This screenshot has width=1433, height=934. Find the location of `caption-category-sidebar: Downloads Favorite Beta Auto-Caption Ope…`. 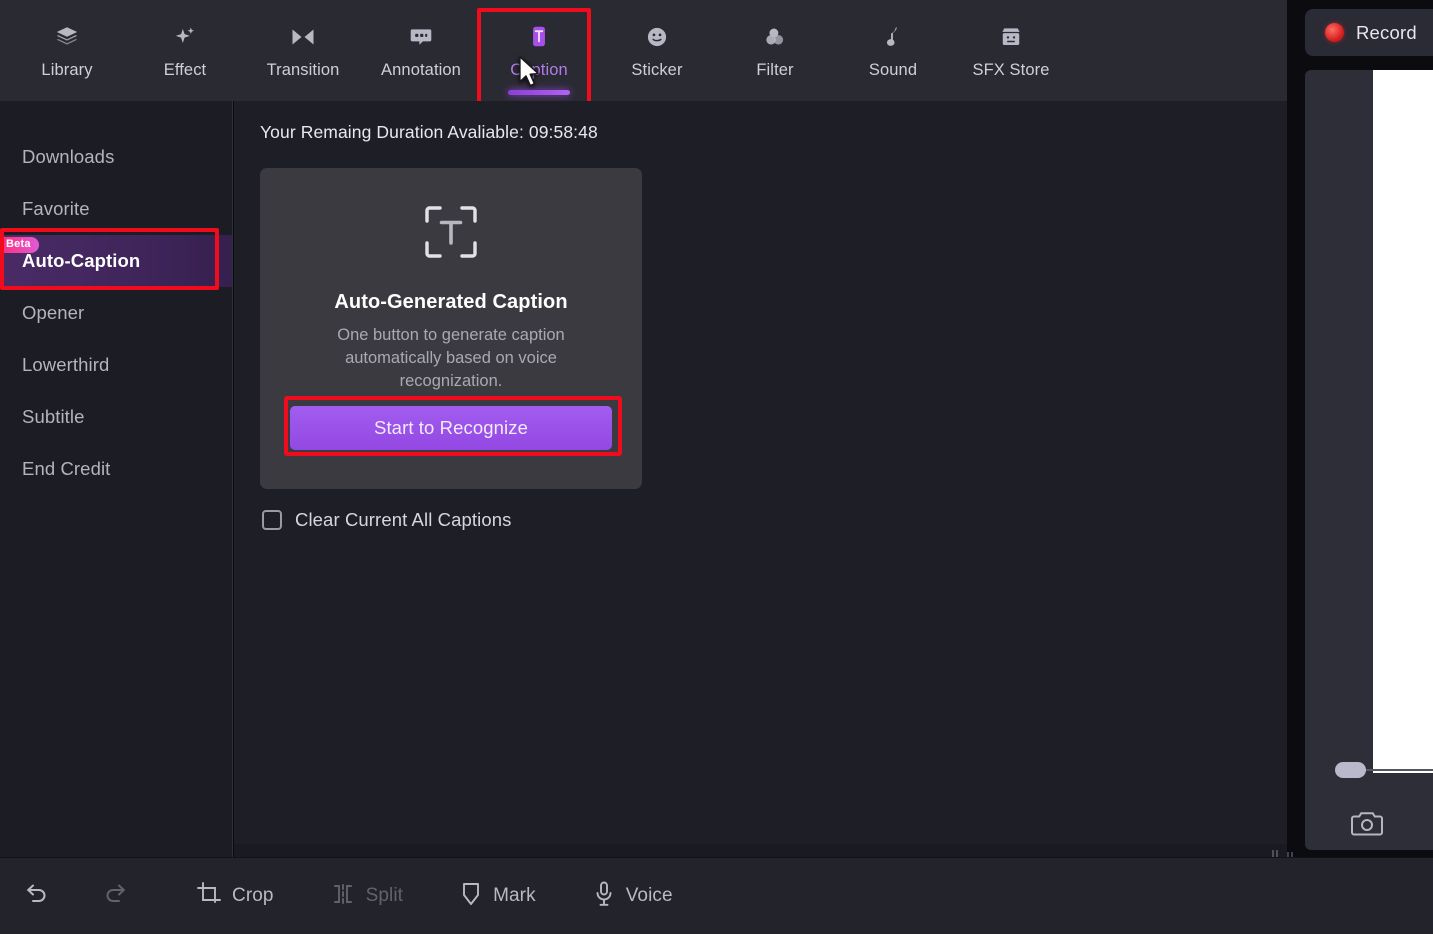

caption-category-sidebar: Downloads Favorite Beta Auto-Caption Ope… is located at coordinates (116, 479).